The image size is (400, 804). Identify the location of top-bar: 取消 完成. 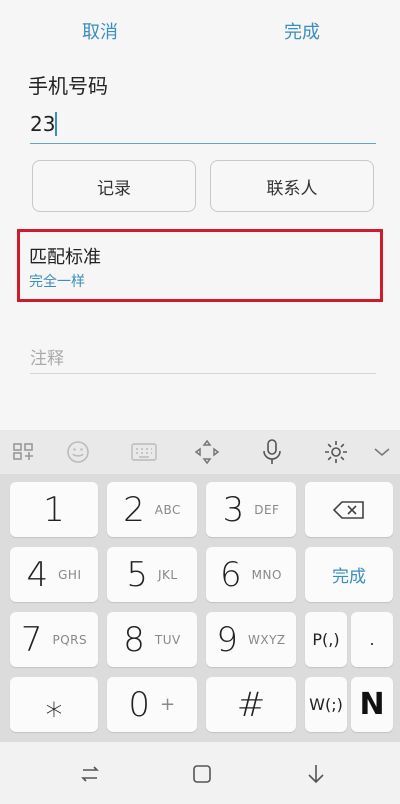
(200, 31).